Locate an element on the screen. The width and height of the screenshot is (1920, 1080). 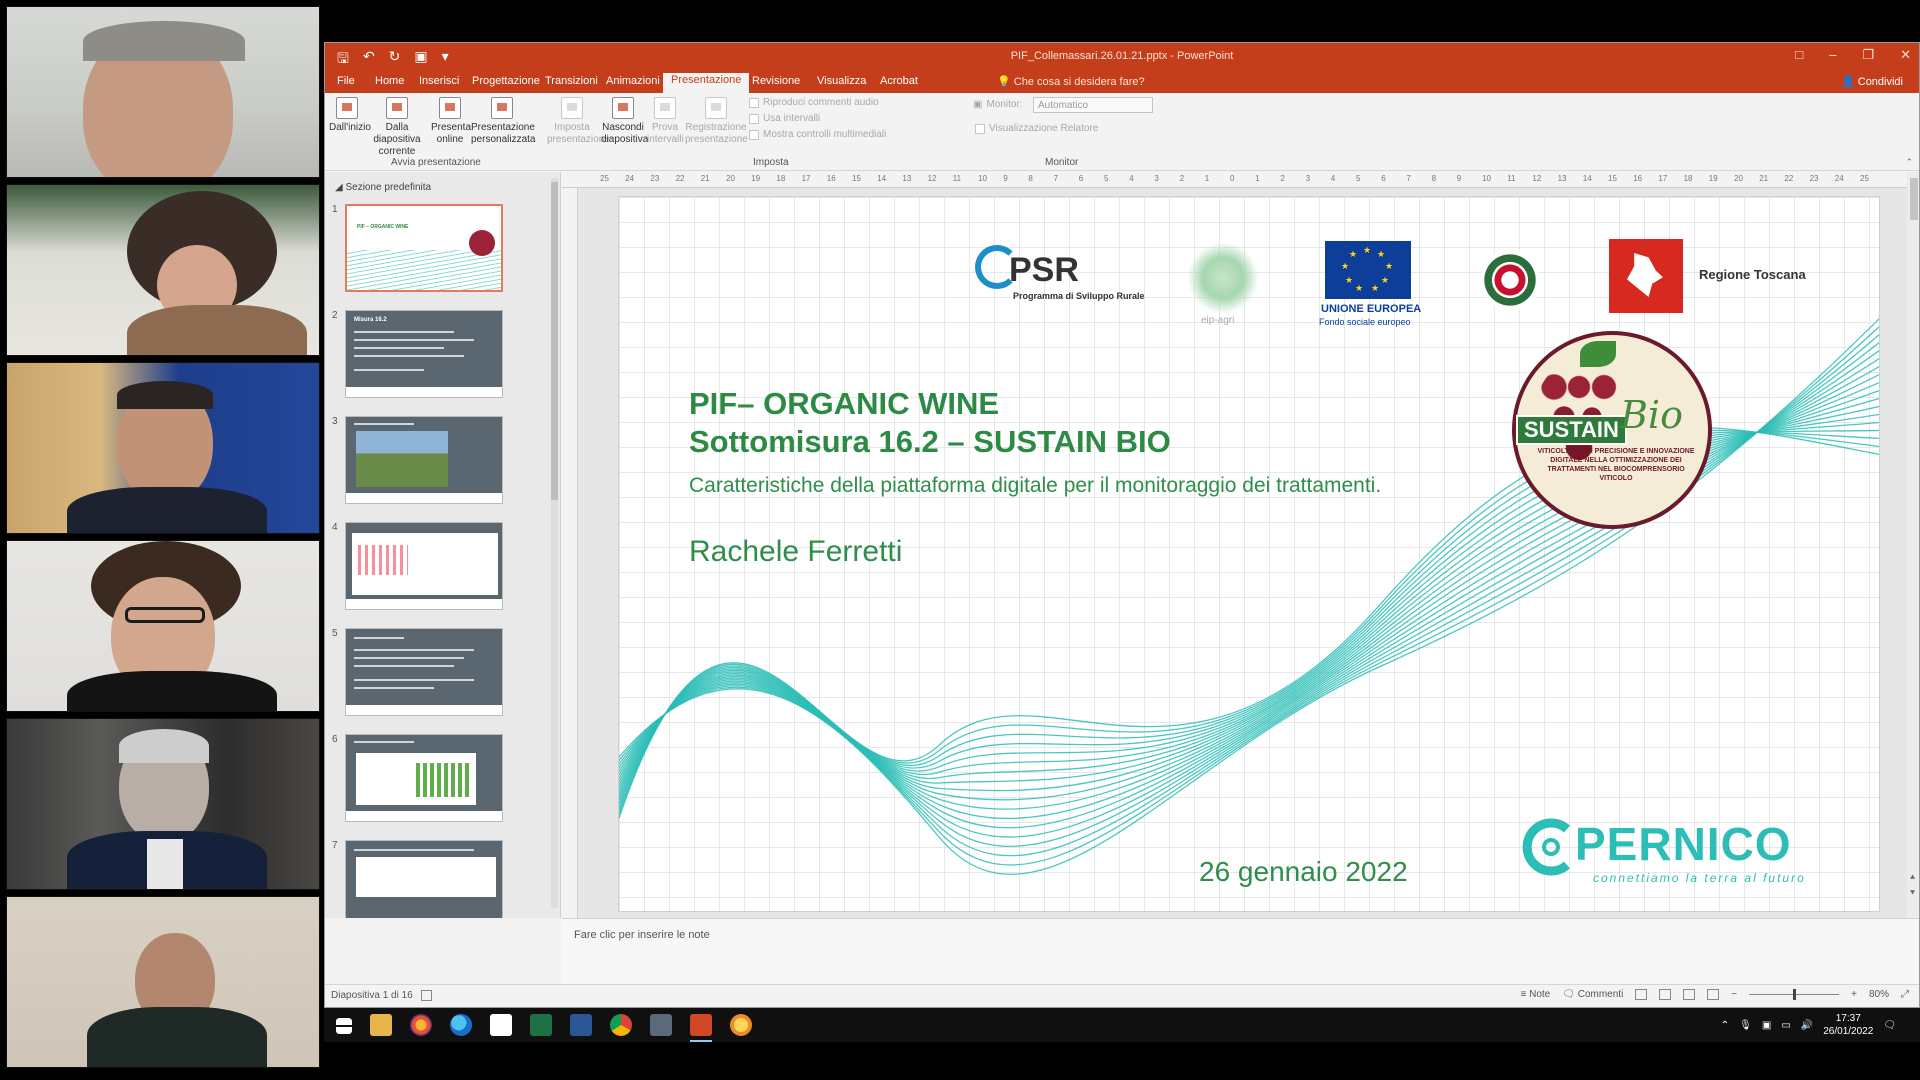
ruler-tick-label: 15 is located at coordinates (1612, 178).